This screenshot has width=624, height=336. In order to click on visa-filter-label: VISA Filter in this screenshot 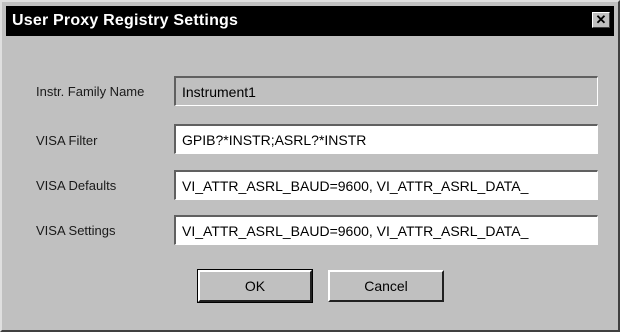, I will do `click(67, 140)`.